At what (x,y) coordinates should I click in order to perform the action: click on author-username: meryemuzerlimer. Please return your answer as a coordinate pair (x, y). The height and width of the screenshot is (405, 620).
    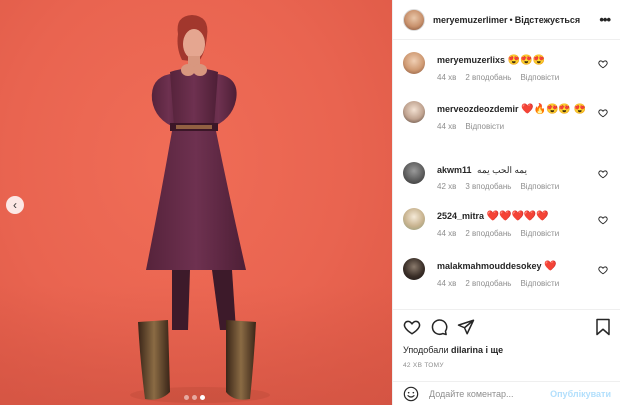
    Looking at the image, I should click on (470, 20).